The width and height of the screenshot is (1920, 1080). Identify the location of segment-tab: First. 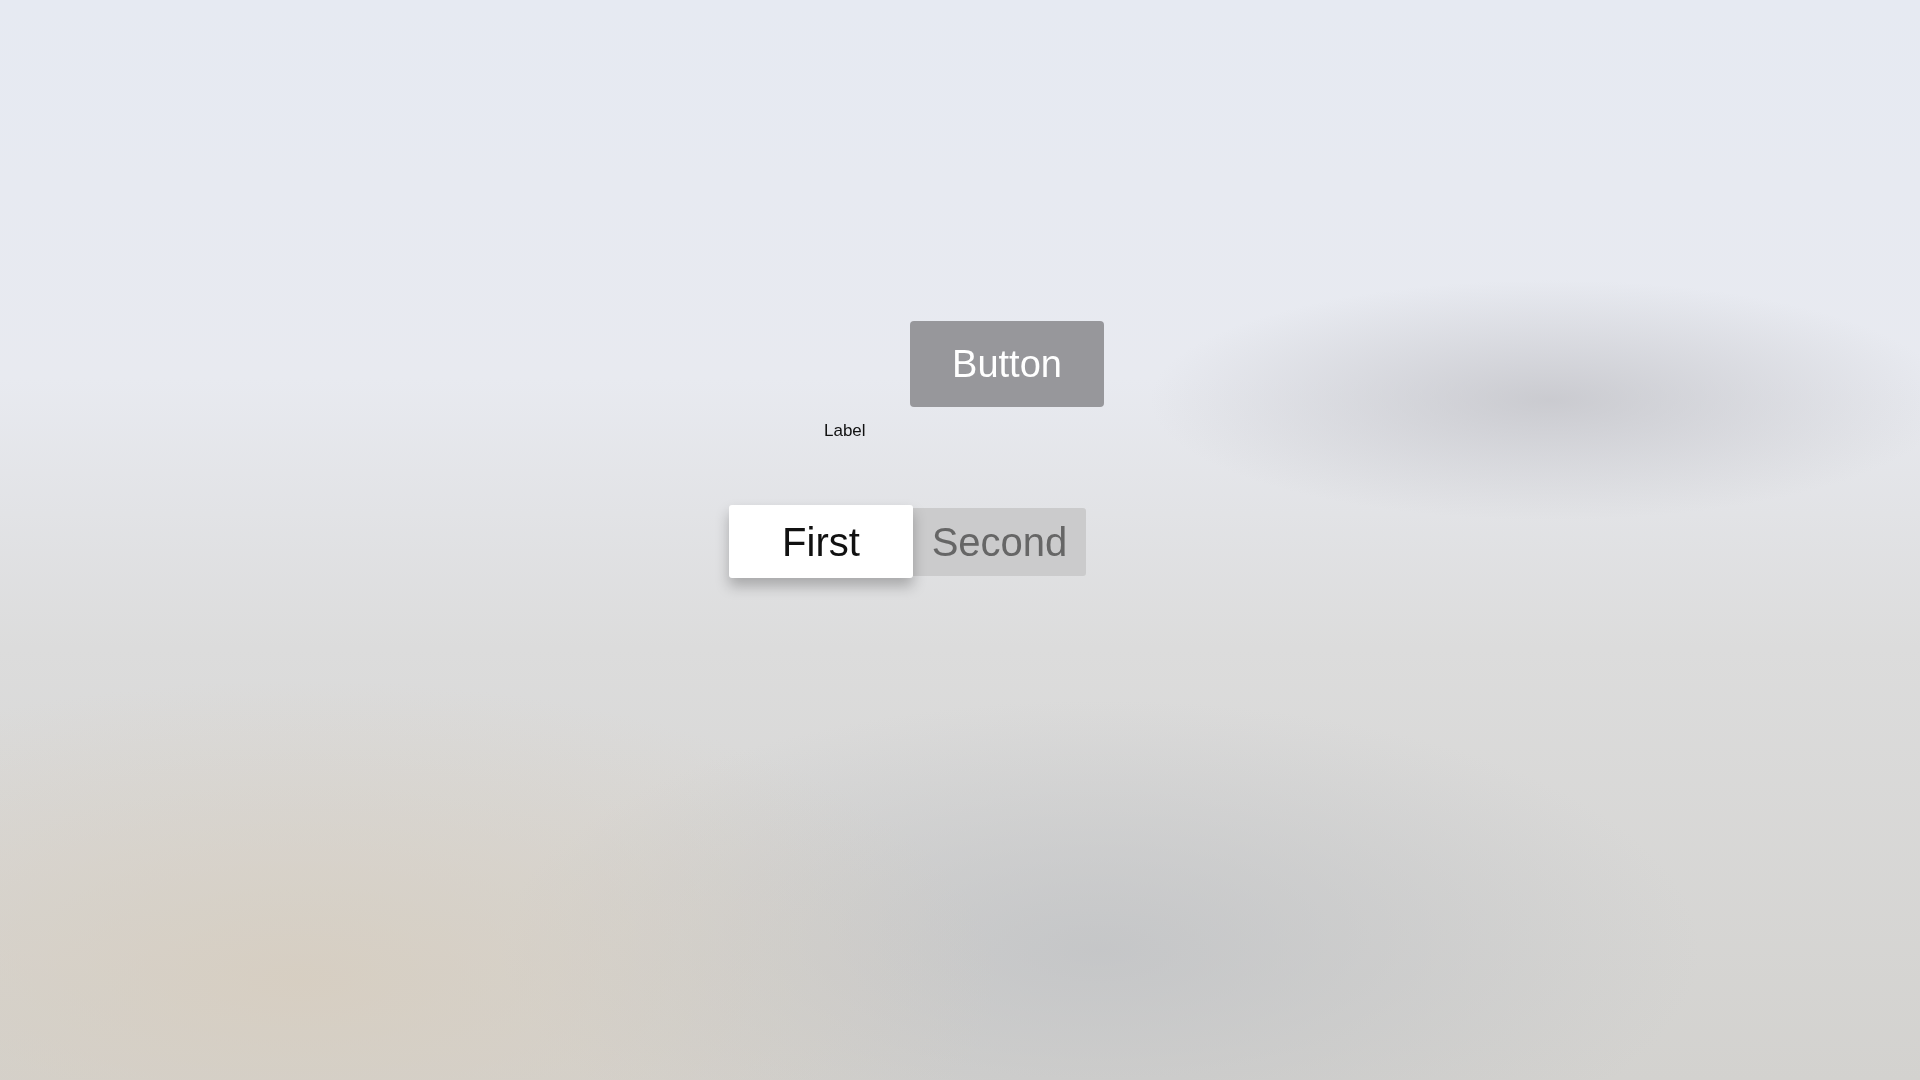
(821, 541).